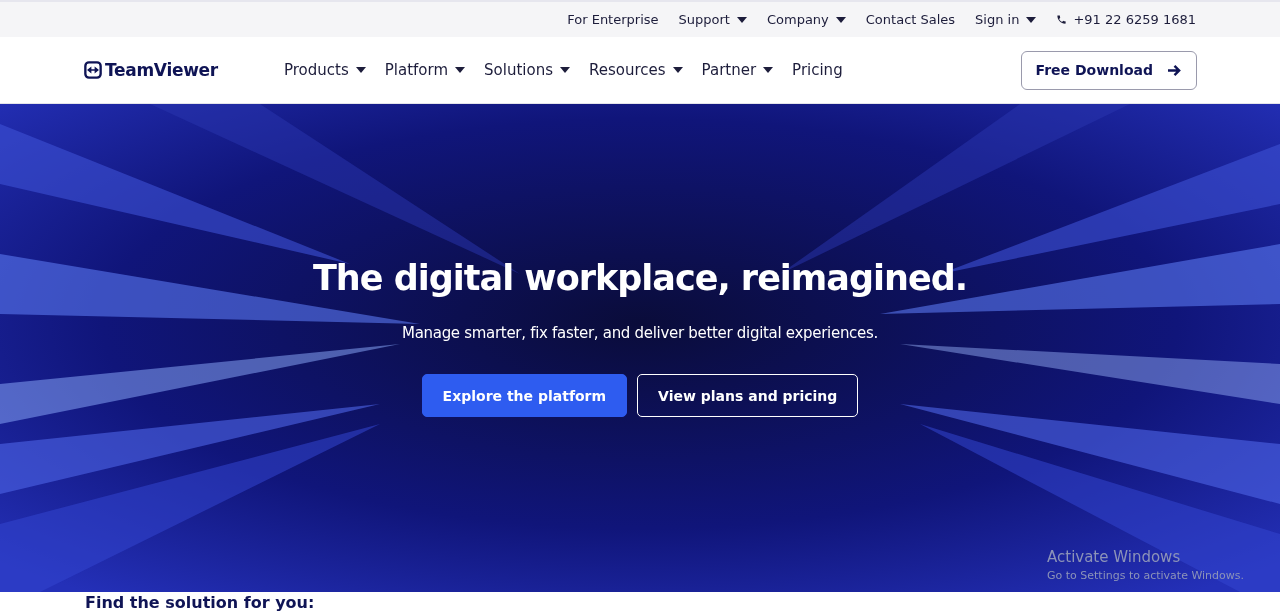 Image resolution: width=1280 pixels, height=612 pixels. What do you see at coordinates (635, 70) in the screenshot?
I see `nav-link: Resources` at bounding box center [635, 70].